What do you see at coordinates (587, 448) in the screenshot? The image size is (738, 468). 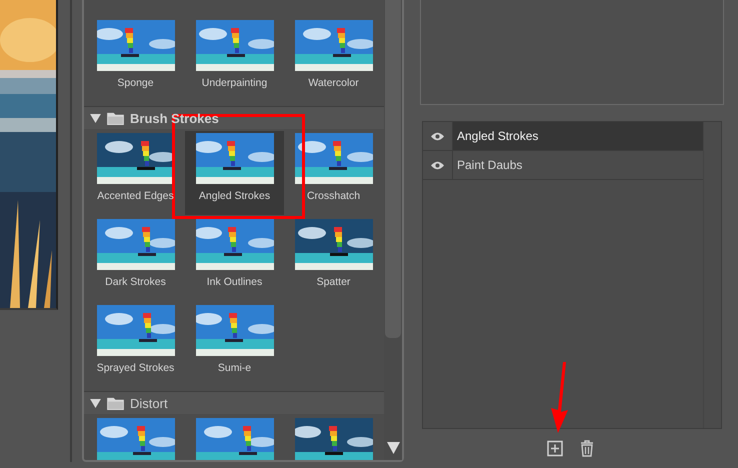 I see `delete-button` at bounding box center [587, 448].